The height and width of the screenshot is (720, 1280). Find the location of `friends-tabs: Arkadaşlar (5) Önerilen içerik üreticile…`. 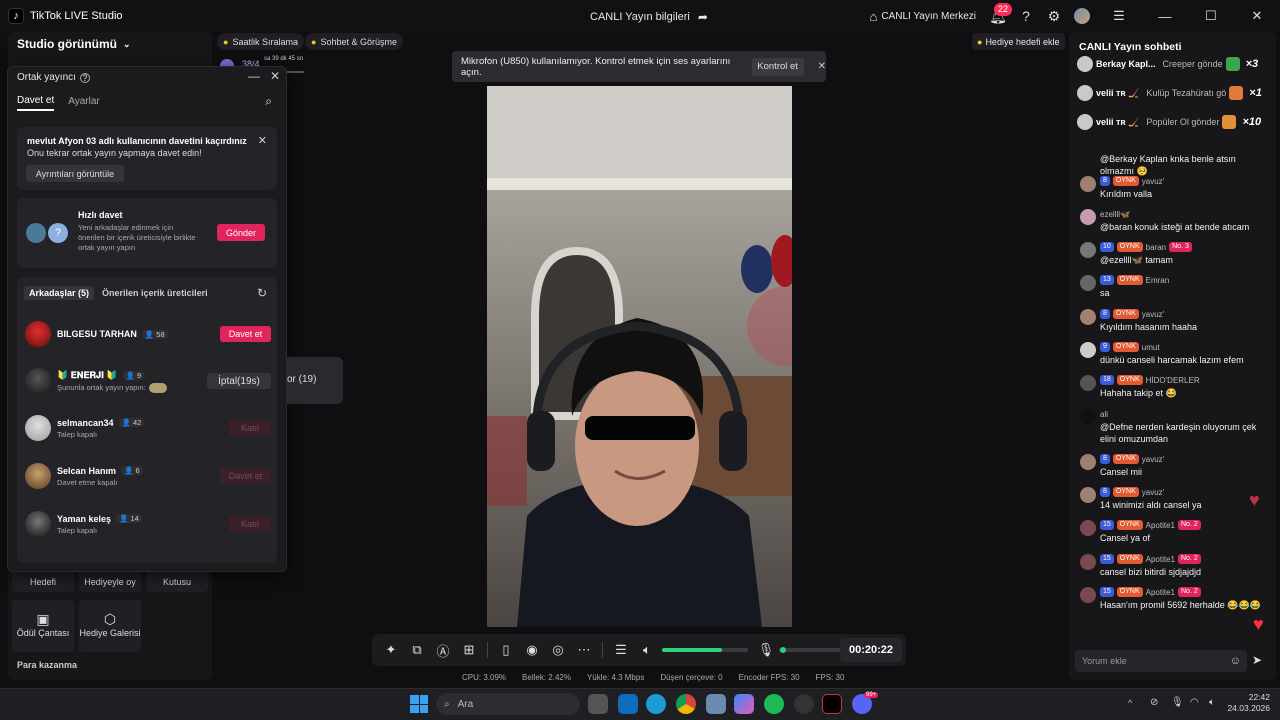

friends-tabs: Arkadaşlar (5) Önerilen içerik üreticile… is located at coordinates (116, 293).